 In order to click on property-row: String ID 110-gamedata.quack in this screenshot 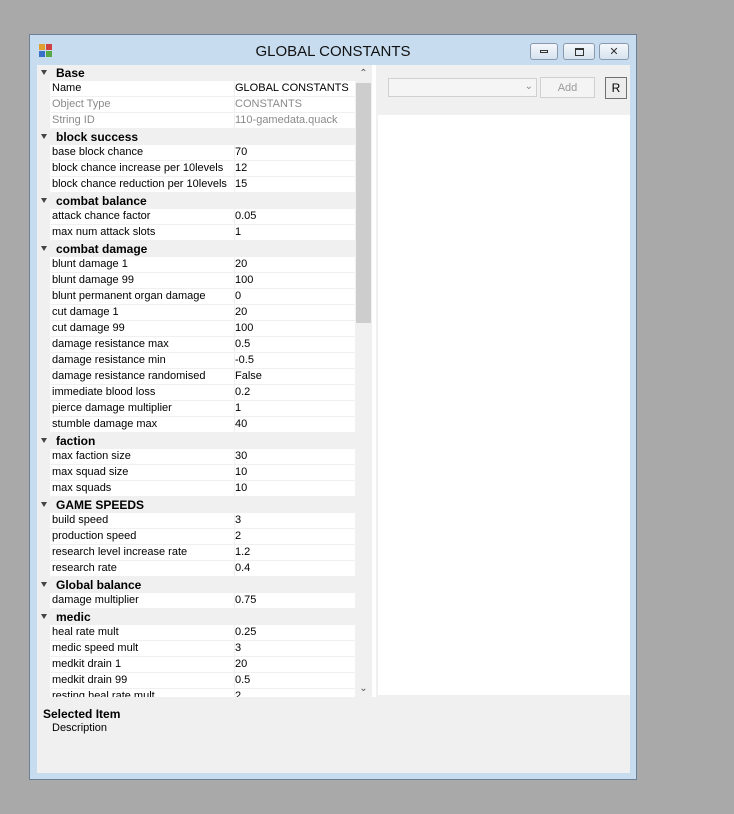, I will do `click(196, 121)`.